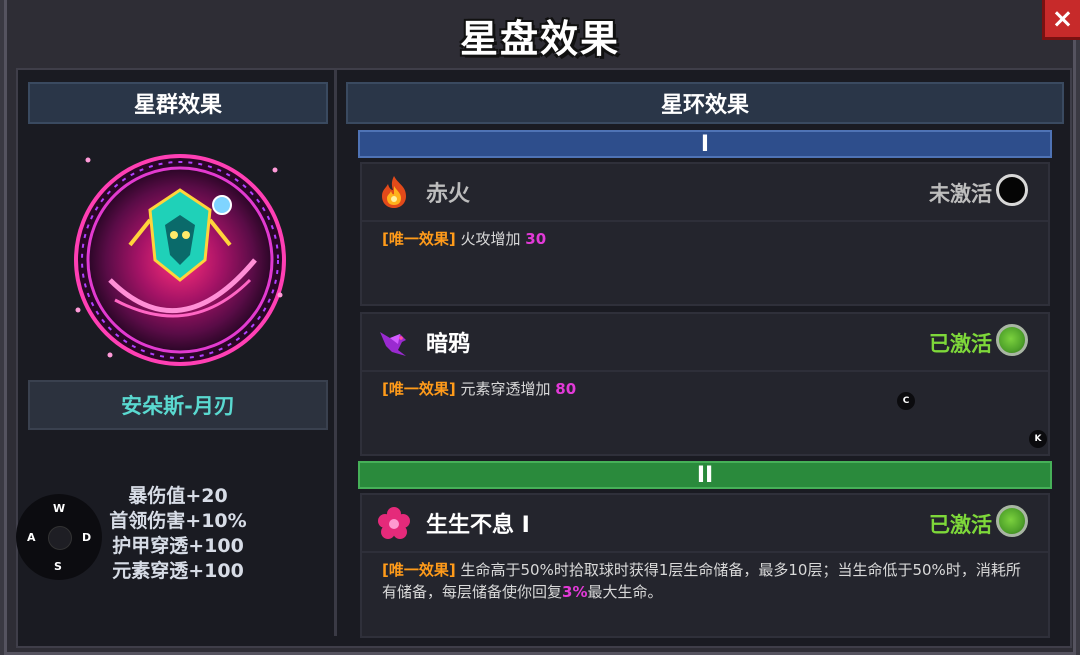  Describe the element at coordinates (1012, 190) in the screenshot. I see `inactive-indicator-icon` at that location.